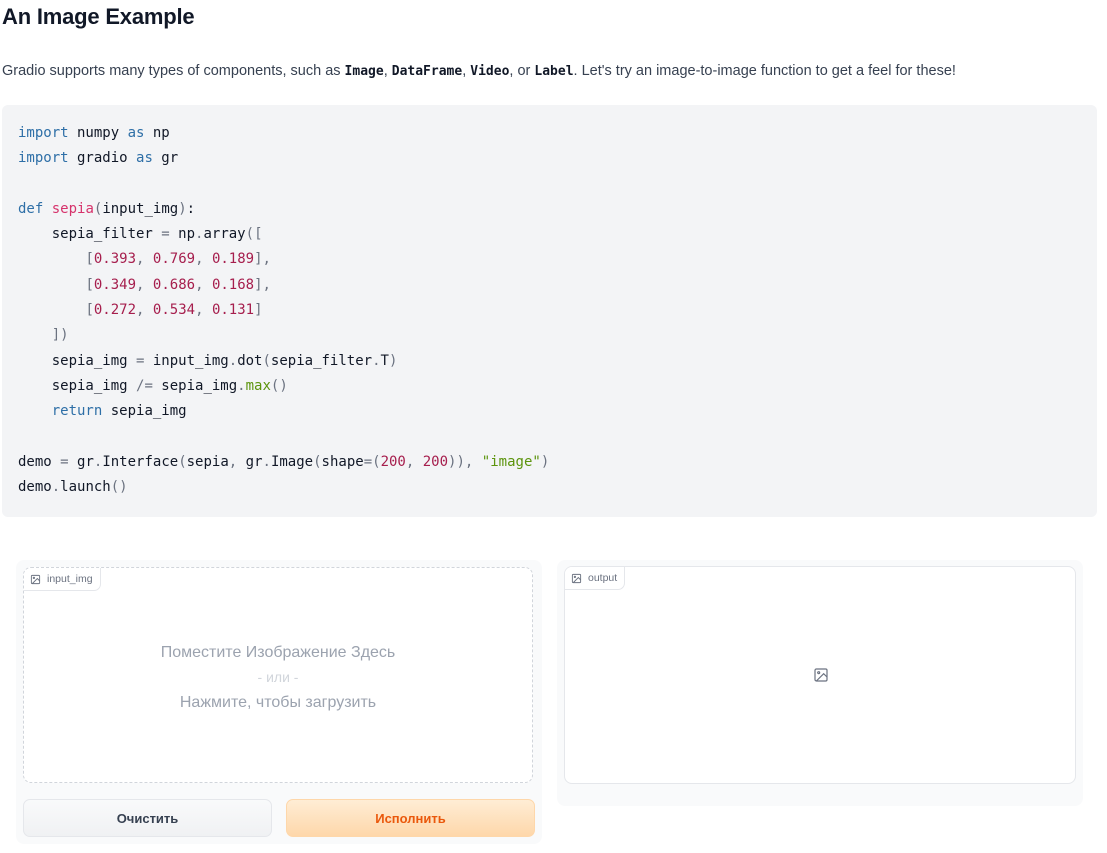 This screenshot has width=1107, height=853. I want to click on or-text: - или -, so click(278, 677).